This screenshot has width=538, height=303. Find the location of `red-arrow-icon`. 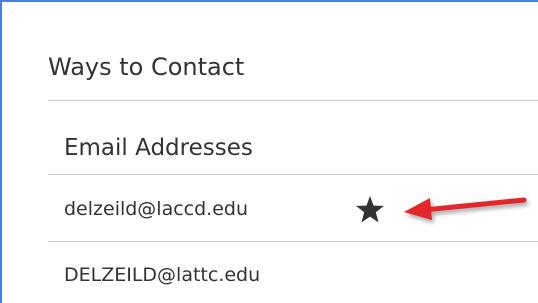

red-arrow-icon is located at coordinates (465, 208).